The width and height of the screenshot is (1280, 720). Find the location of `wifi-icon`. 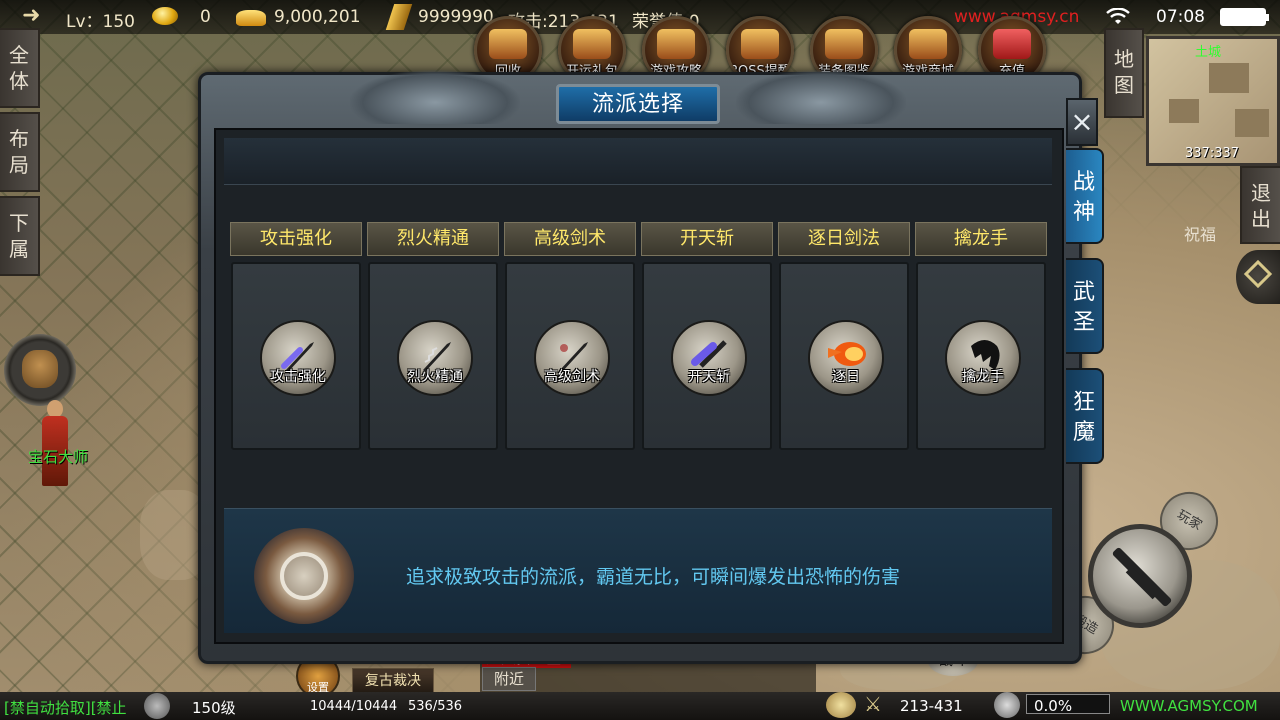

wifi-icon is located at coordinates (1118, 16).